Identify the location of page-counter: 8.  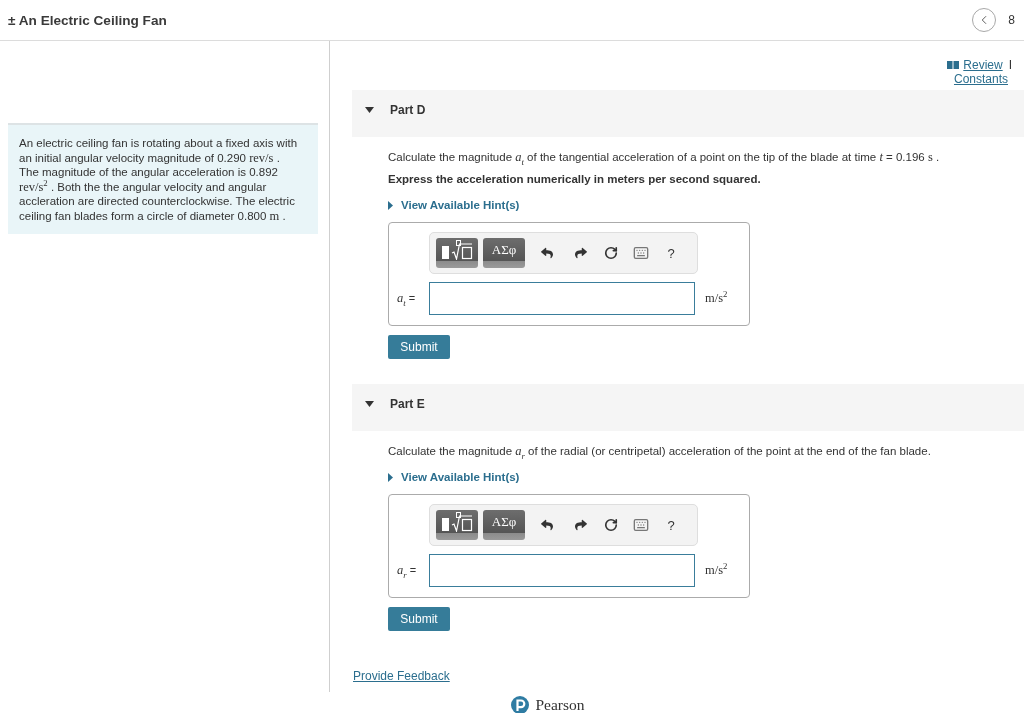
(1011, 20).